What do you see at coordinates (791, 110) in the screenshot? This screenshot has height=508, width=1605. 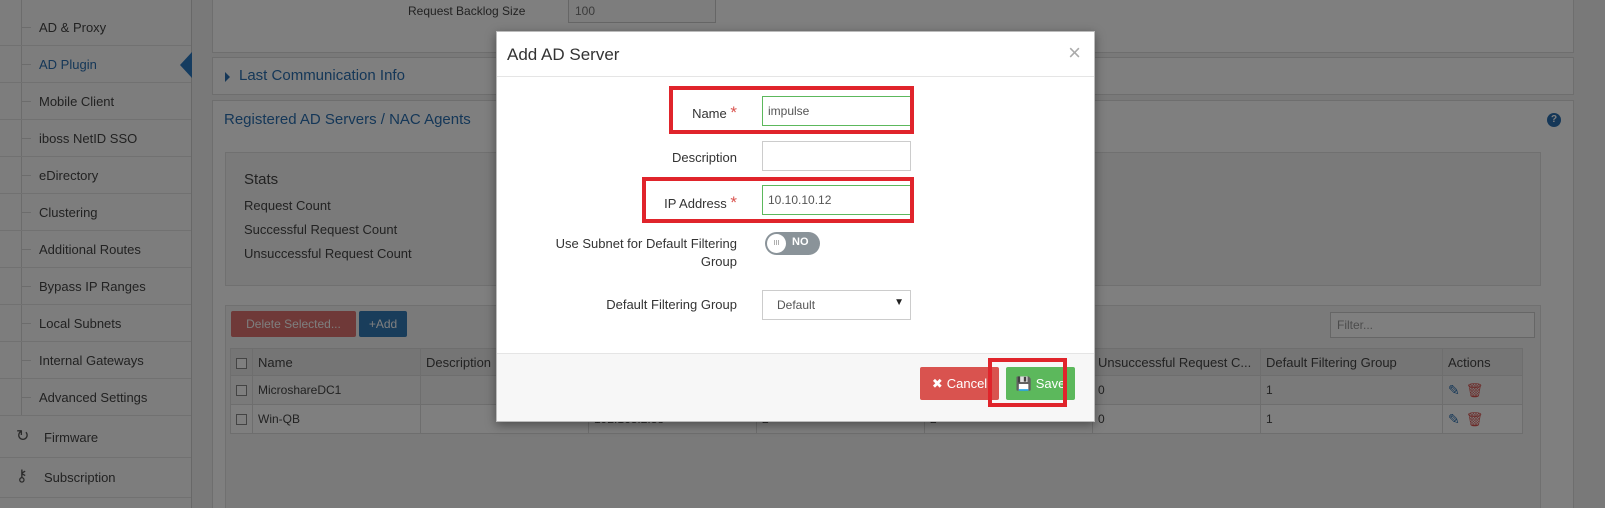 I see `highlight-box-name` at bounding box center [791, 110].